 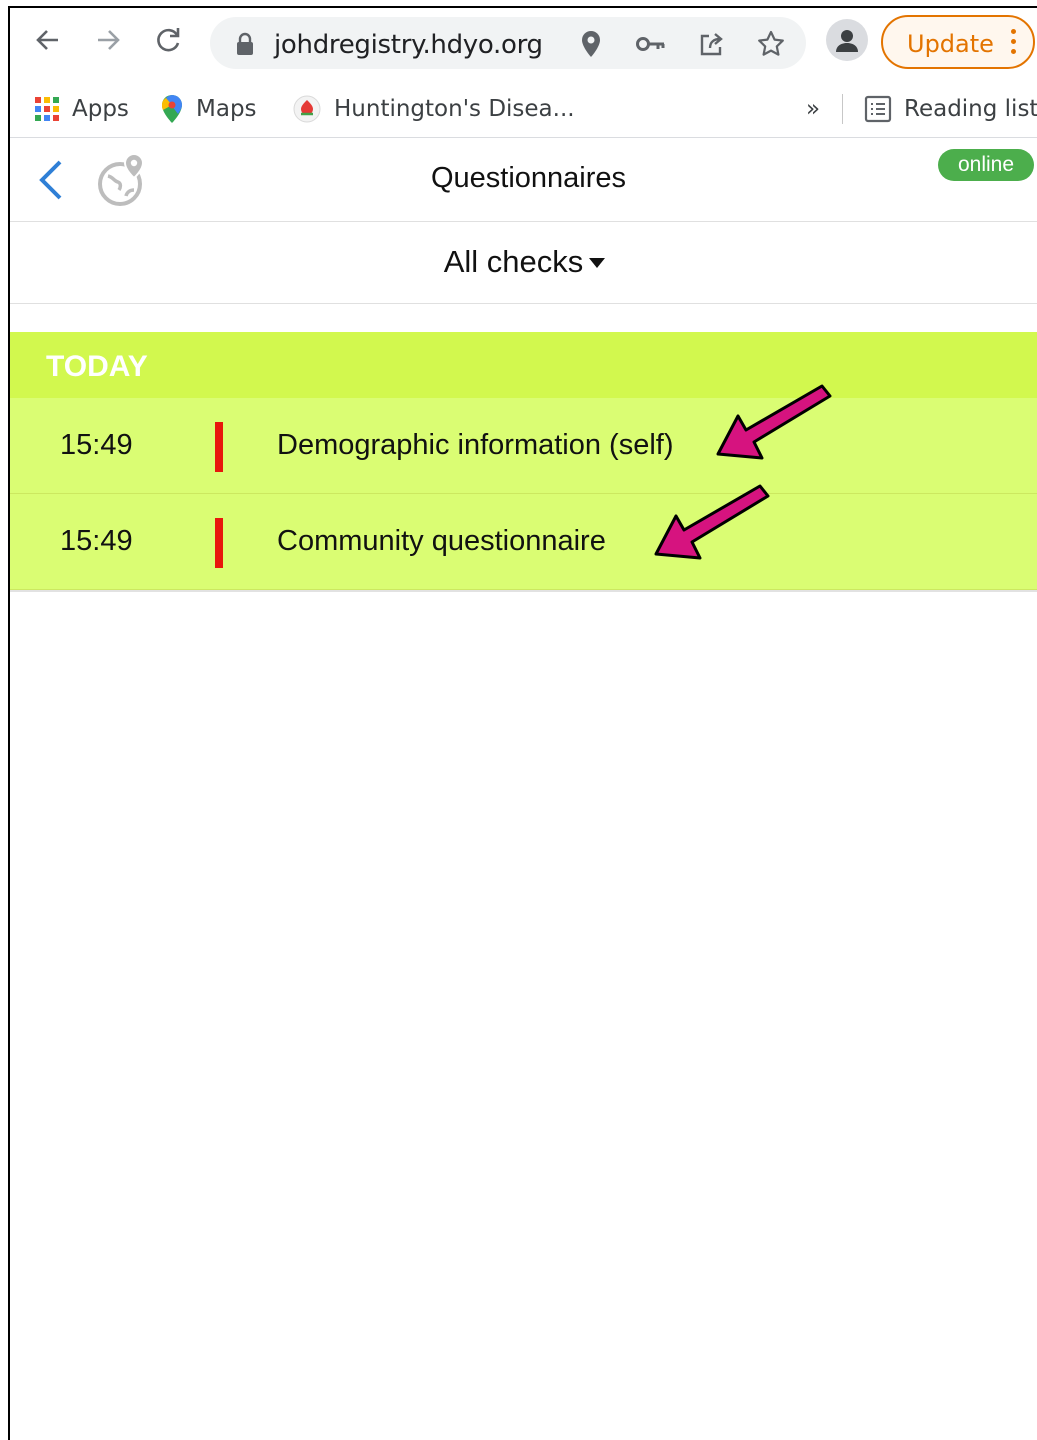 What do you see at coordinates (168, 40) in the screenshot?
I see `reload-icon` at bounding box center [168, 40].